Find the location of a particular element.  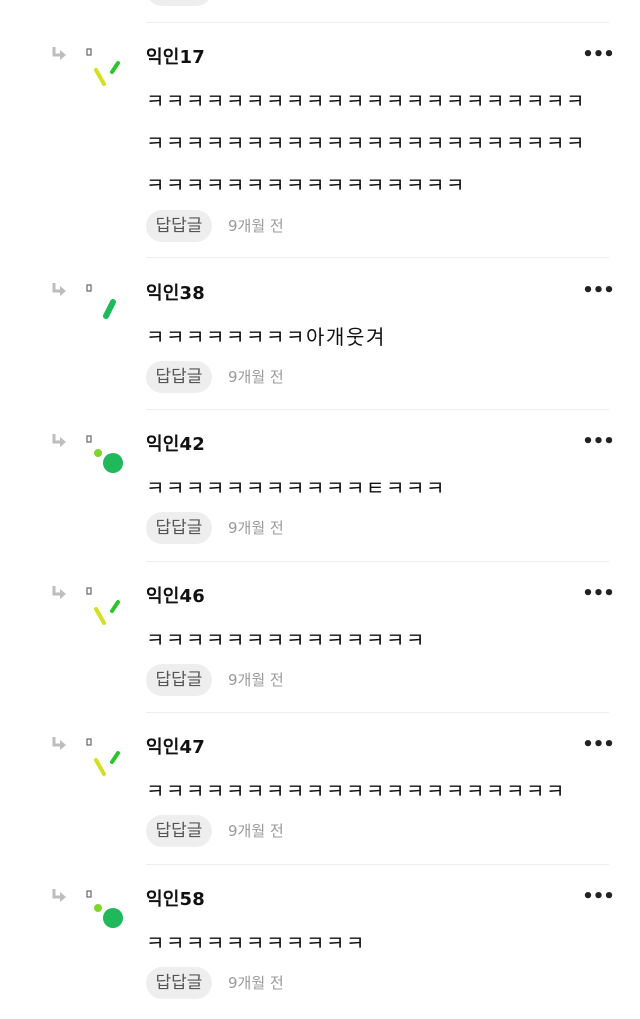

comment-author: 익인47 is located at coordinates (175, 747).